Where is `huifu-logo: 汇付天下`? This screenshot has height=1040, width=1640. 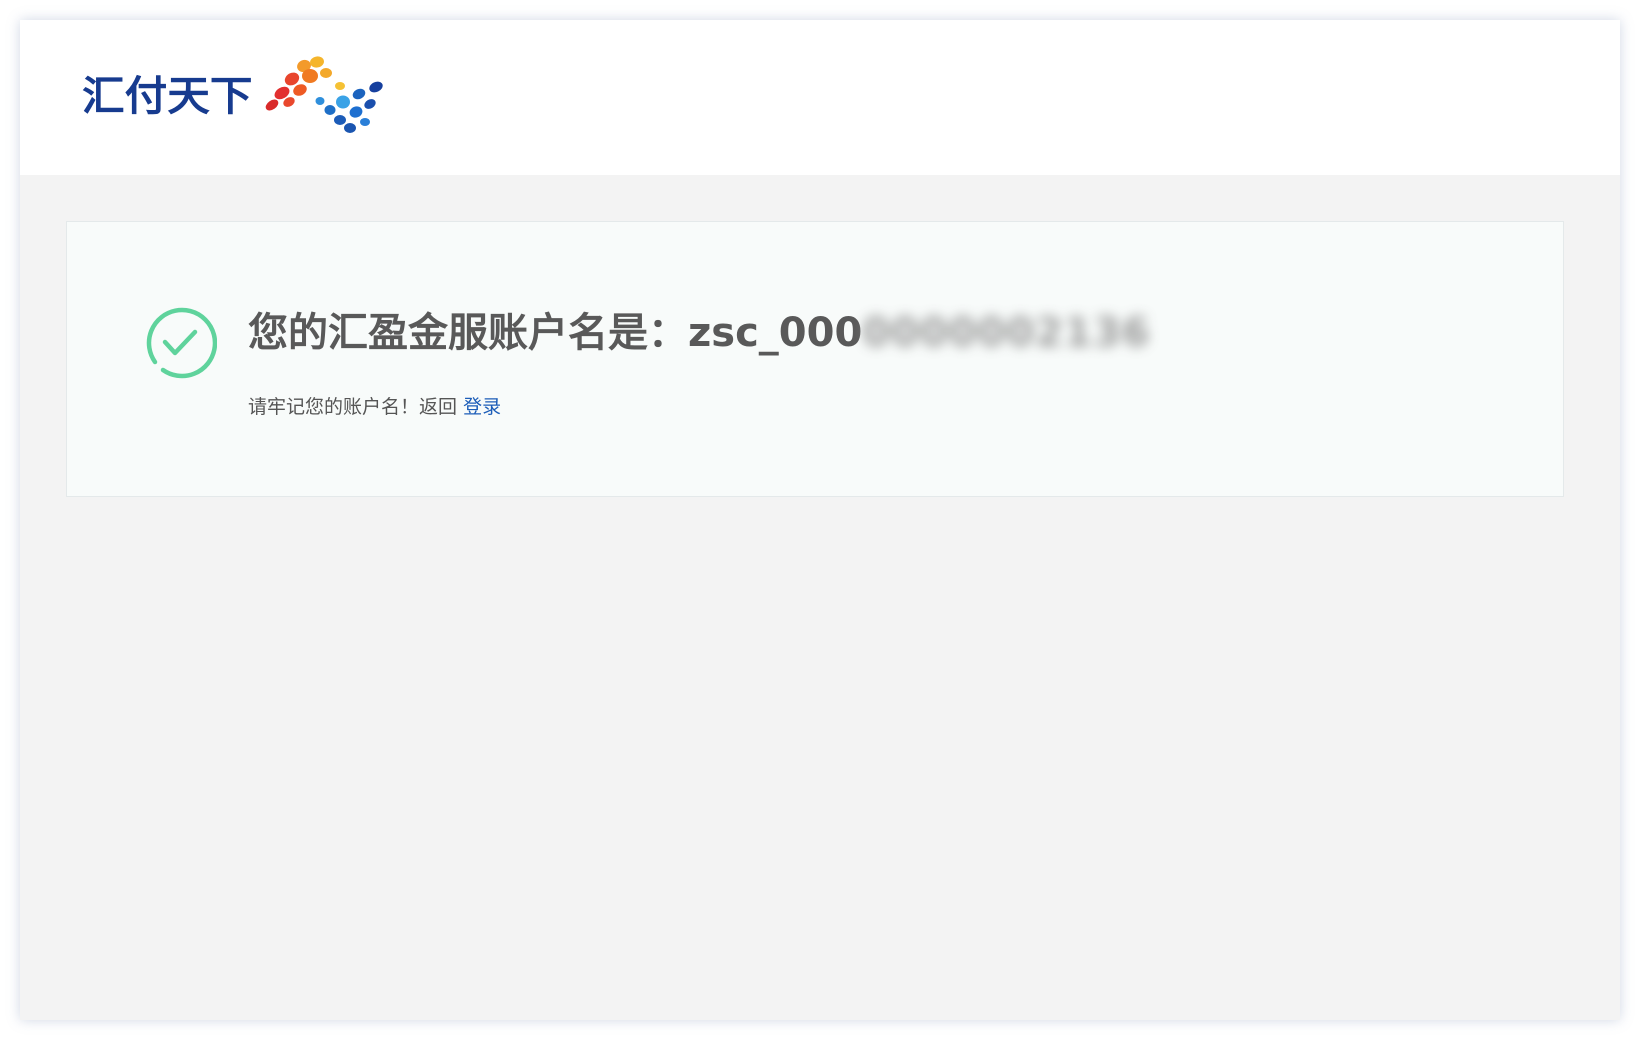
huifu-logo: 汇付天下 is located at coordinates (247, 96).